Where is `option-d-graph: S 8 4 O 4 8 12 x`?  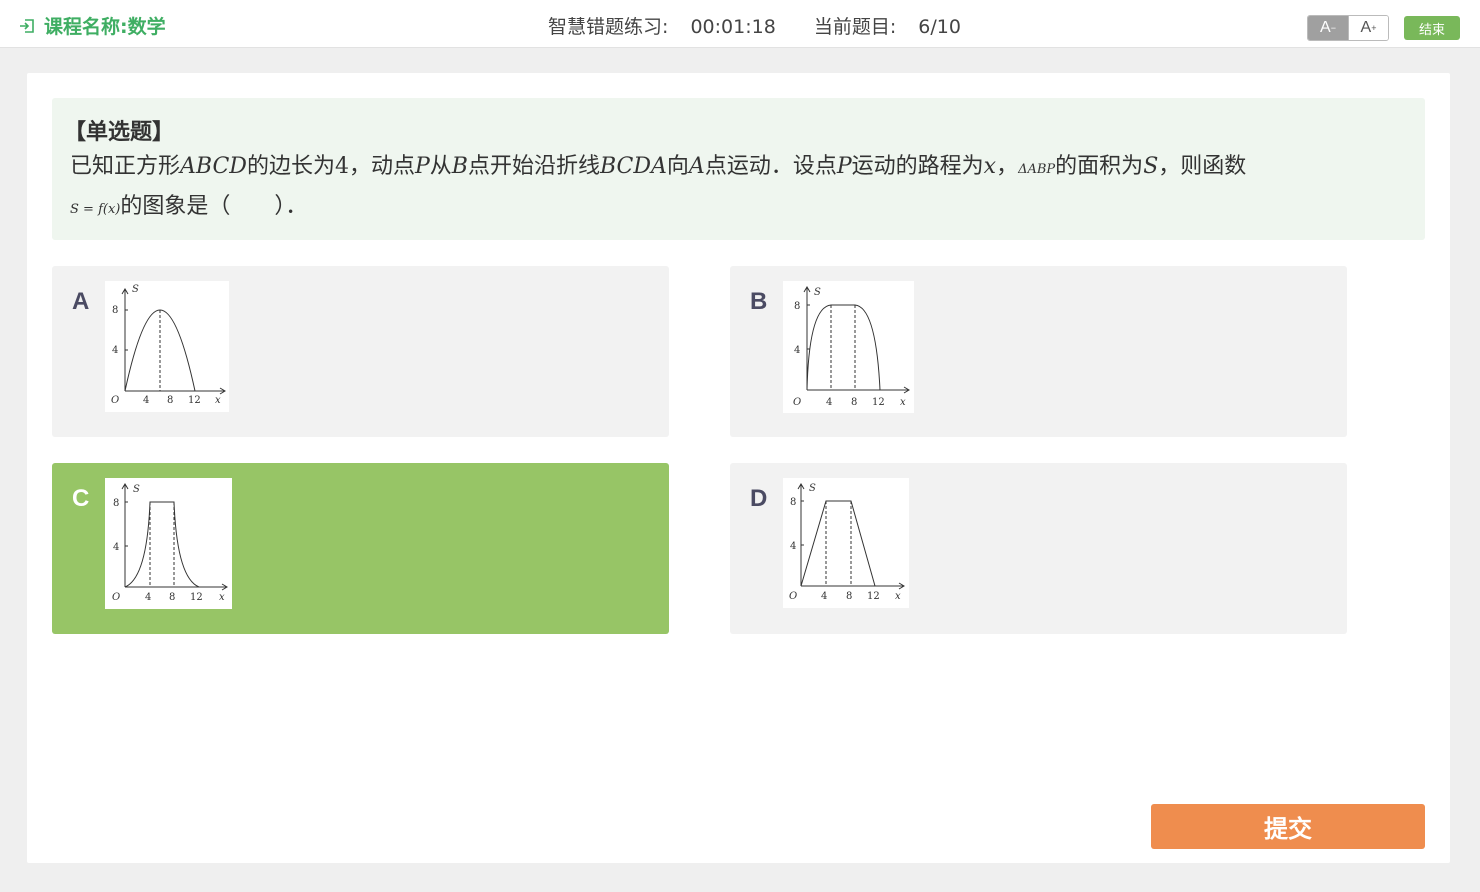 option-d-graph: S 8 4 O 4 8 12 x is located at coordinates (846, 543).